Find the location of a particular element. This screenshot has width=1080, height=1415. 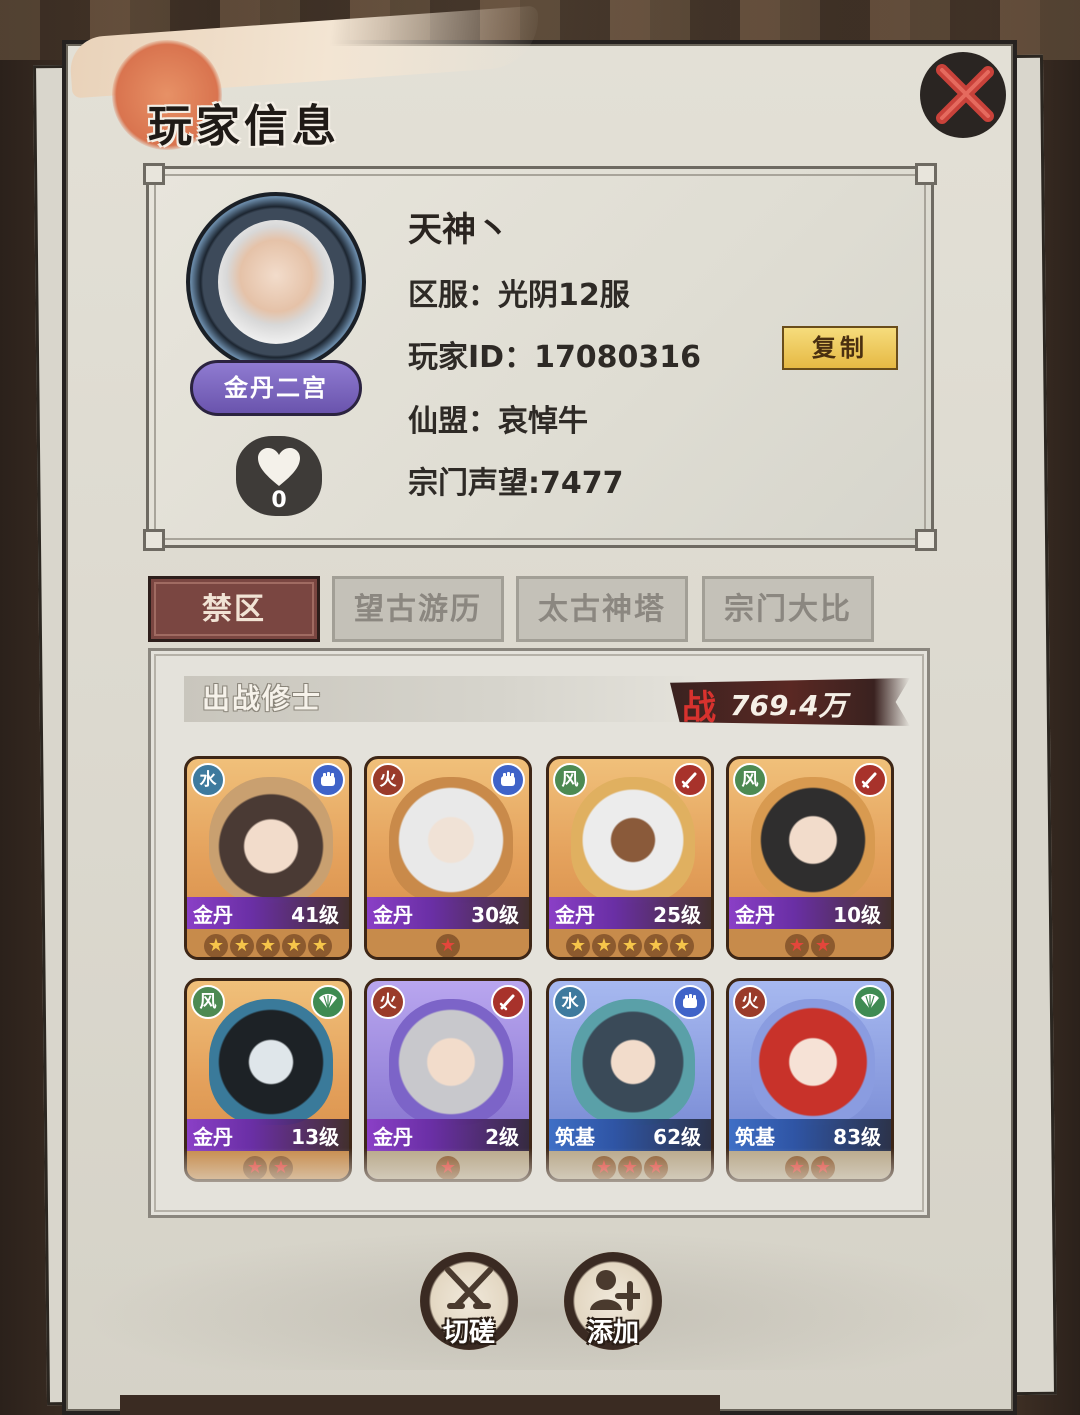

hero-level: 83级 is located at coordinates (857, 1137).